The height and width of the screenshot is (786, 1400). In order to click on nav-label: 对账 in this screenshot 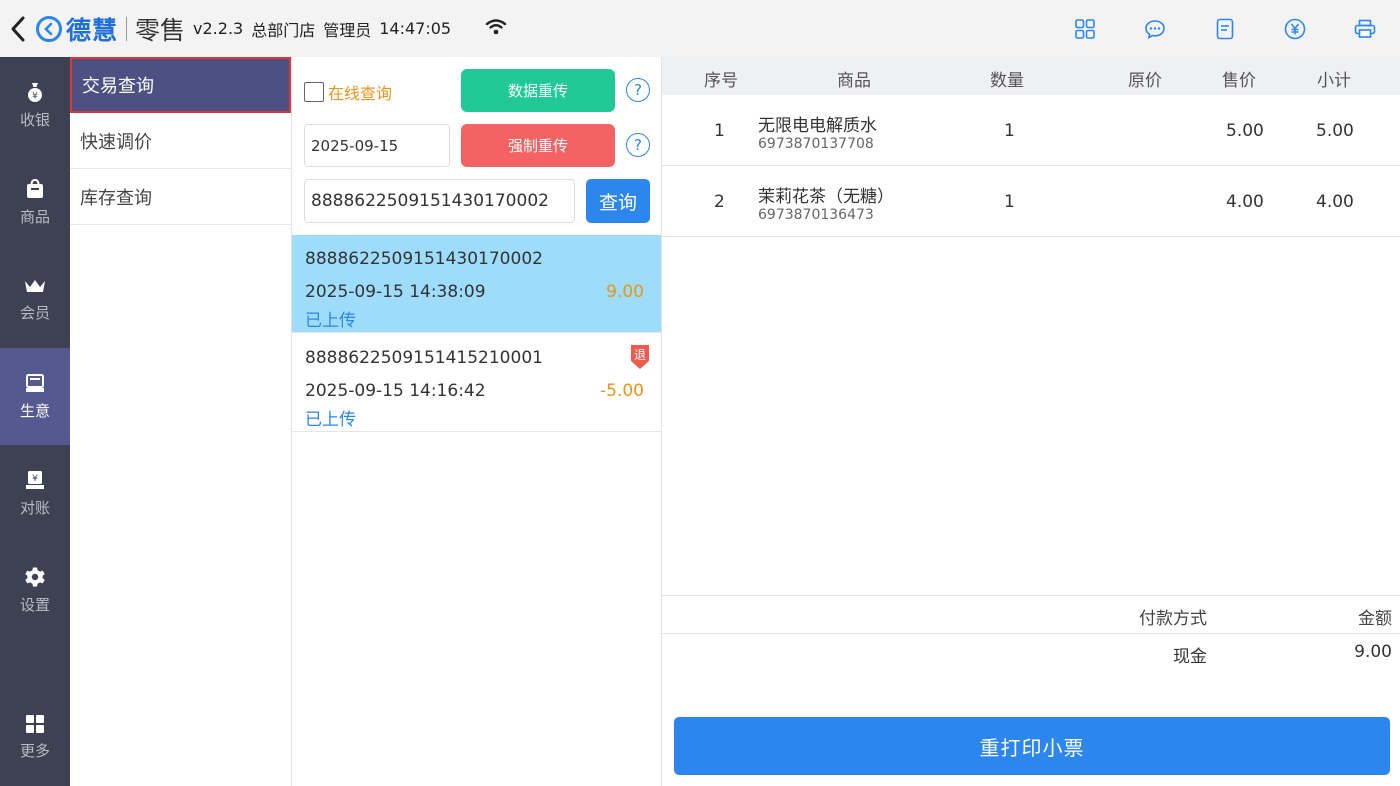, I will do `click(34, 508)`.